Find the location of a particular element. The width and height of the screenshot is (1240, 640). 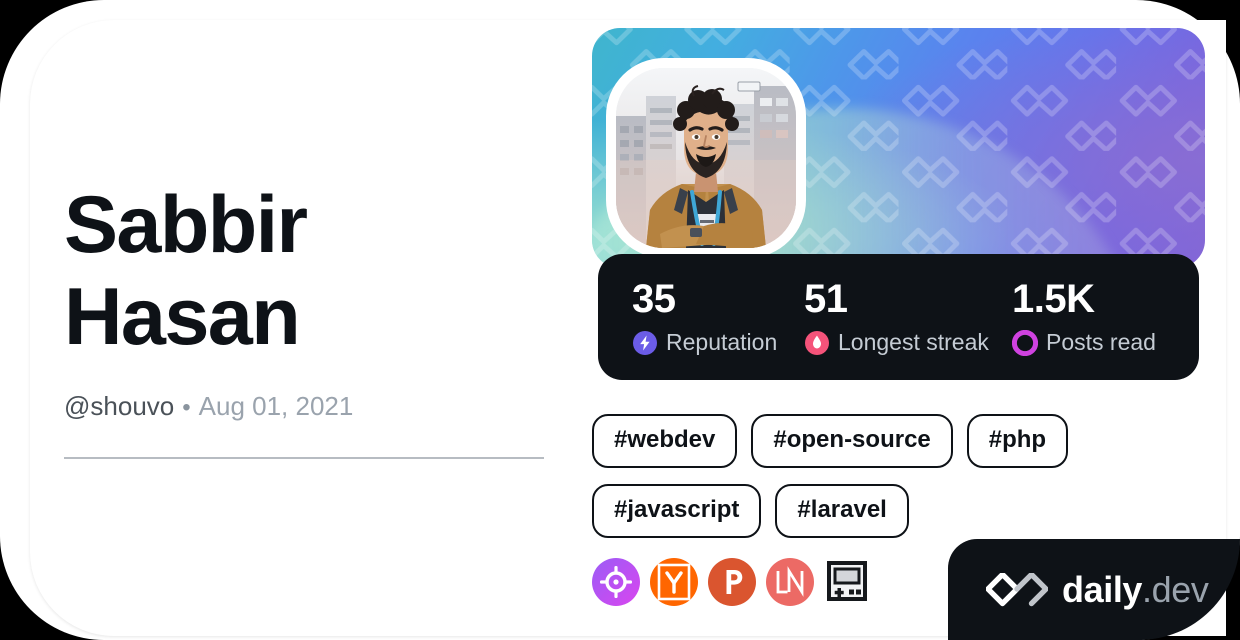

retro-handheld-console-badge-icon is located at coordinates (848, 582).